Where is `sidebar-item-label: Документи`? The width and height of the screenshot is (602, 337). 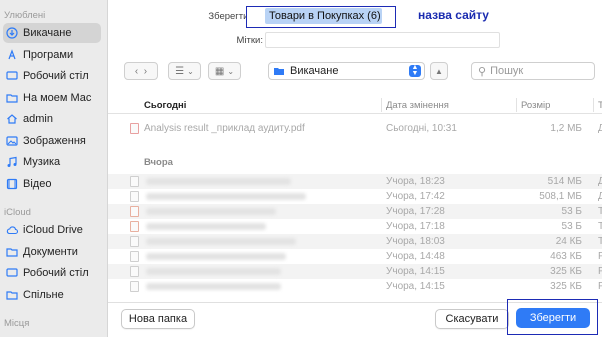 sidebar-item-label: Документи is located at coordinates (50, 252).